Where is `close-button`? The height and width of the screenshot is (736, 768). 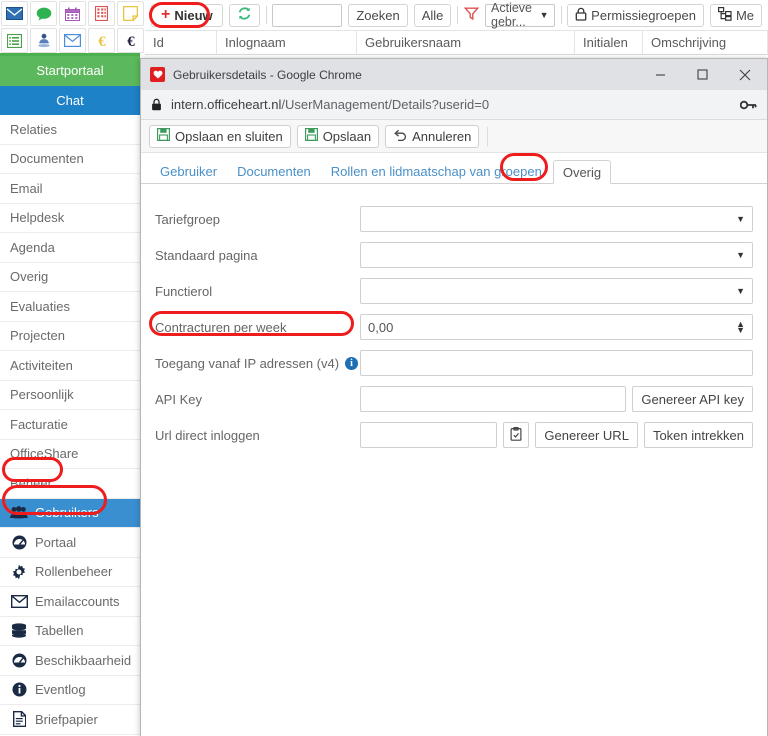 close-button is located at coordinates (745, 74).